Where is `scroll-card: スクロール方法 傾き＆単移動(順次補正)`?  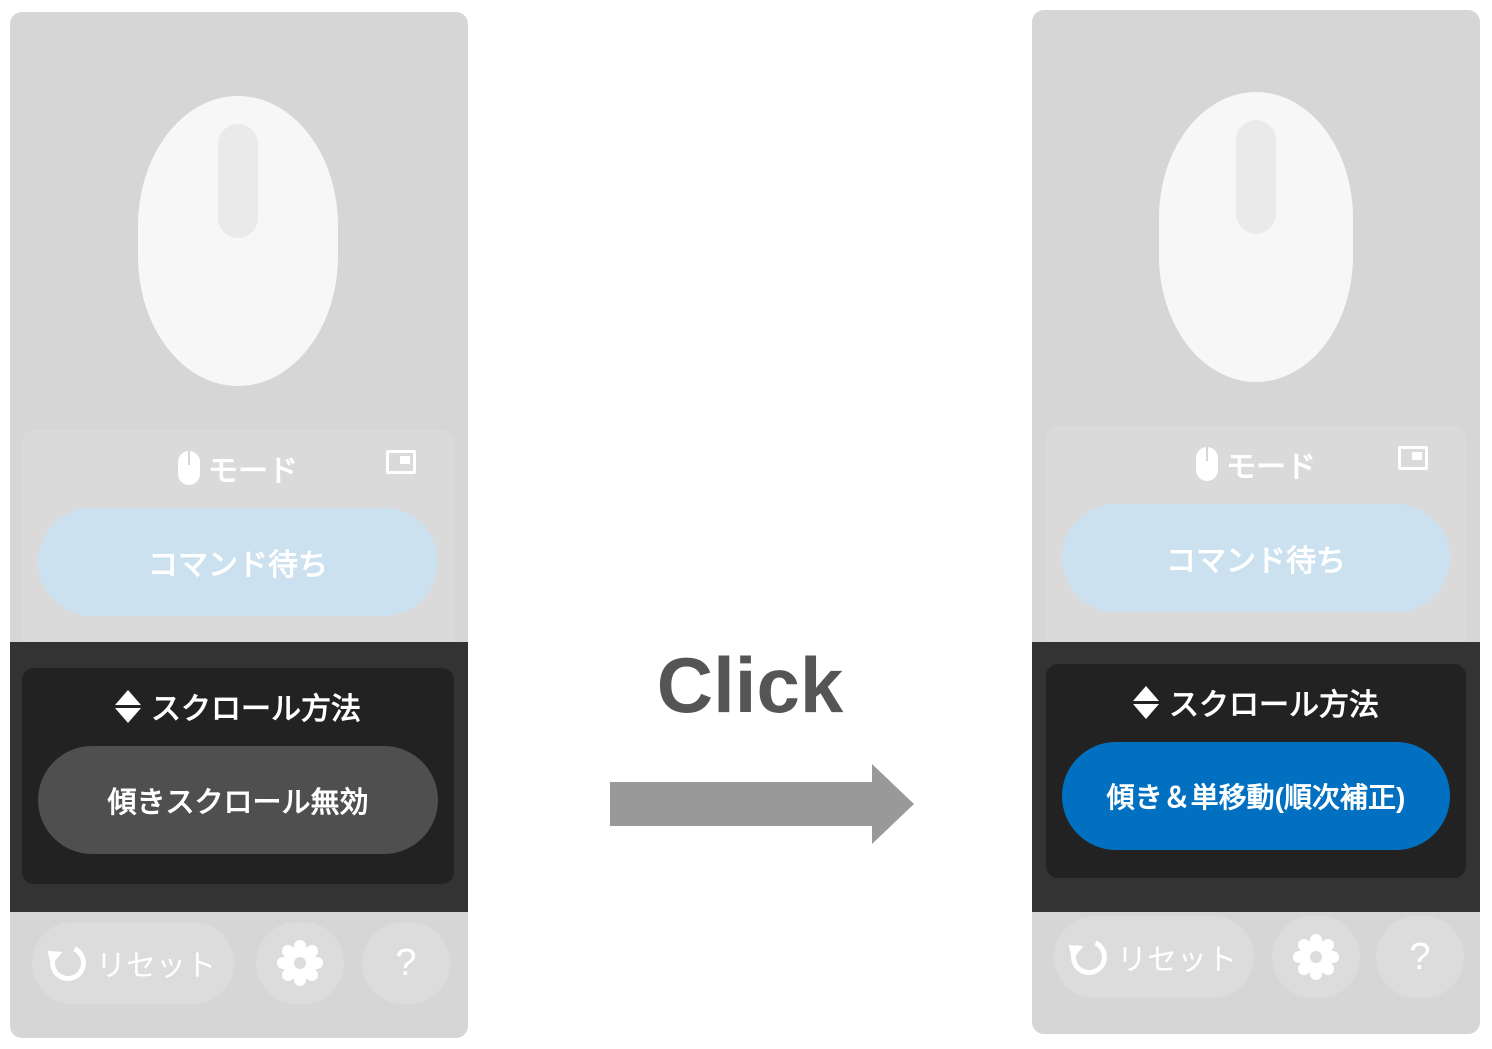
scroll-card: スクロール方法 傾き＆単移動(順次補正) is located at coordinates (1256, 771).